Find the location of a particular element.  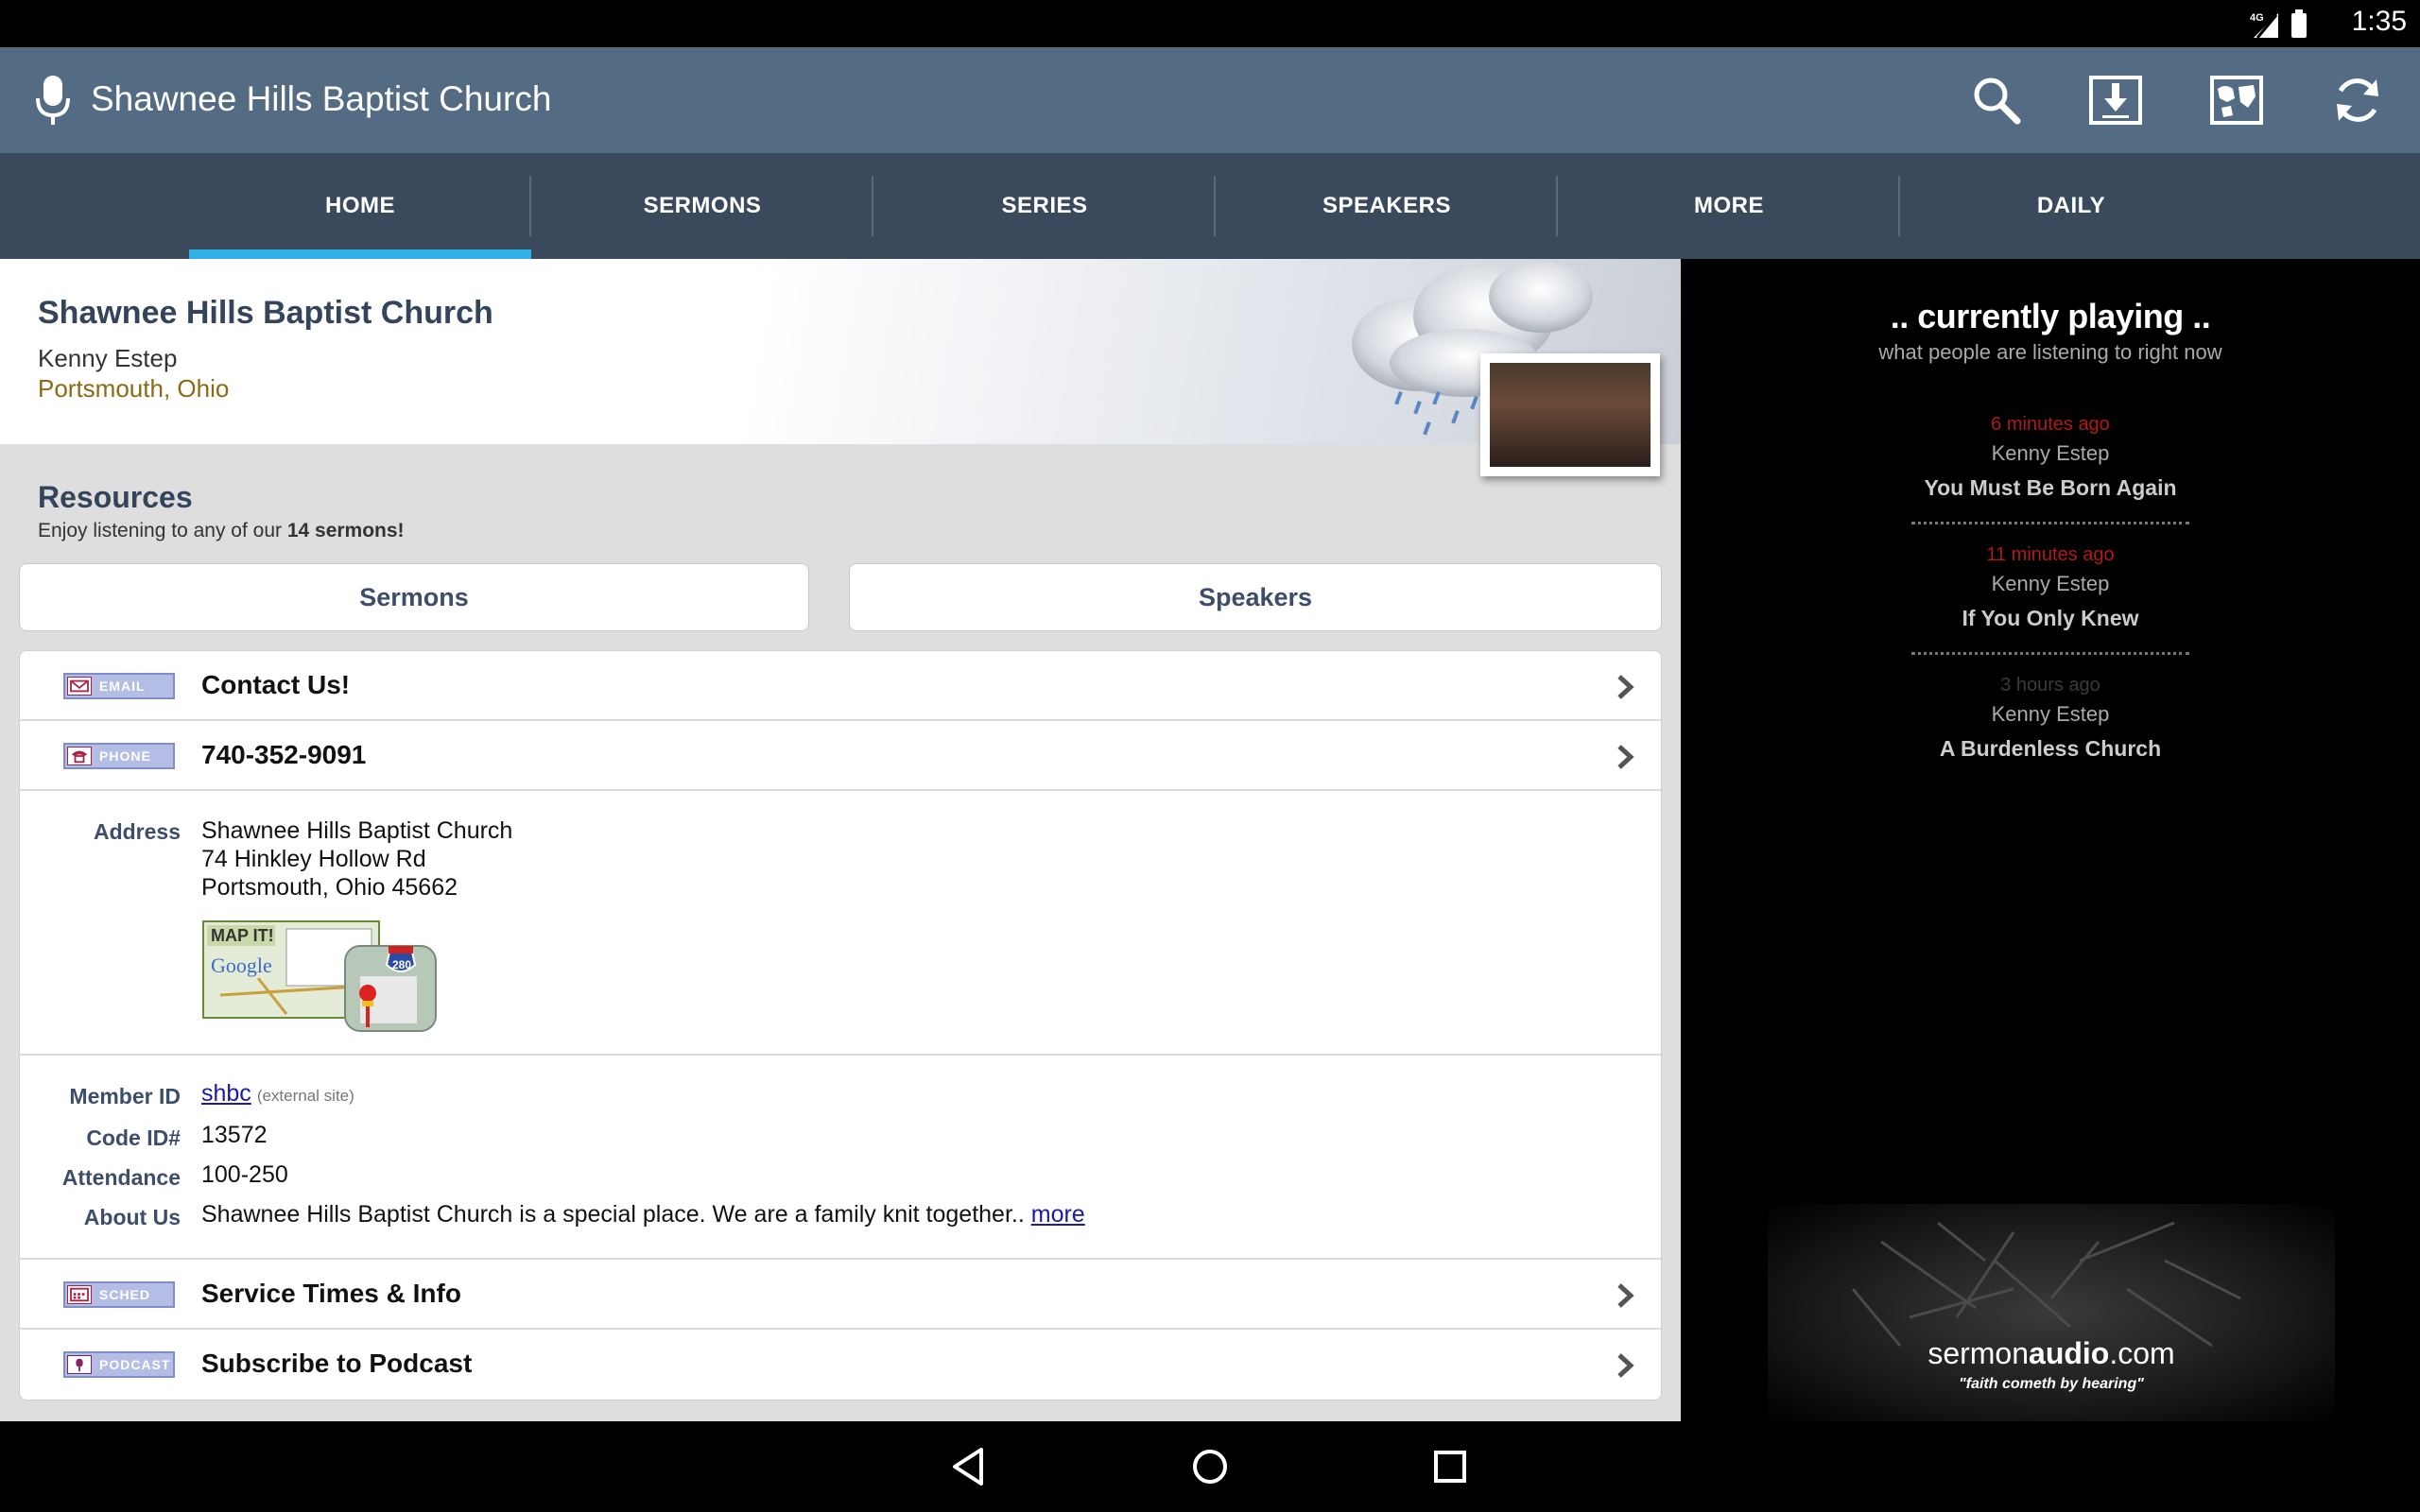

phone-icon is located at coordinates (79, 756).